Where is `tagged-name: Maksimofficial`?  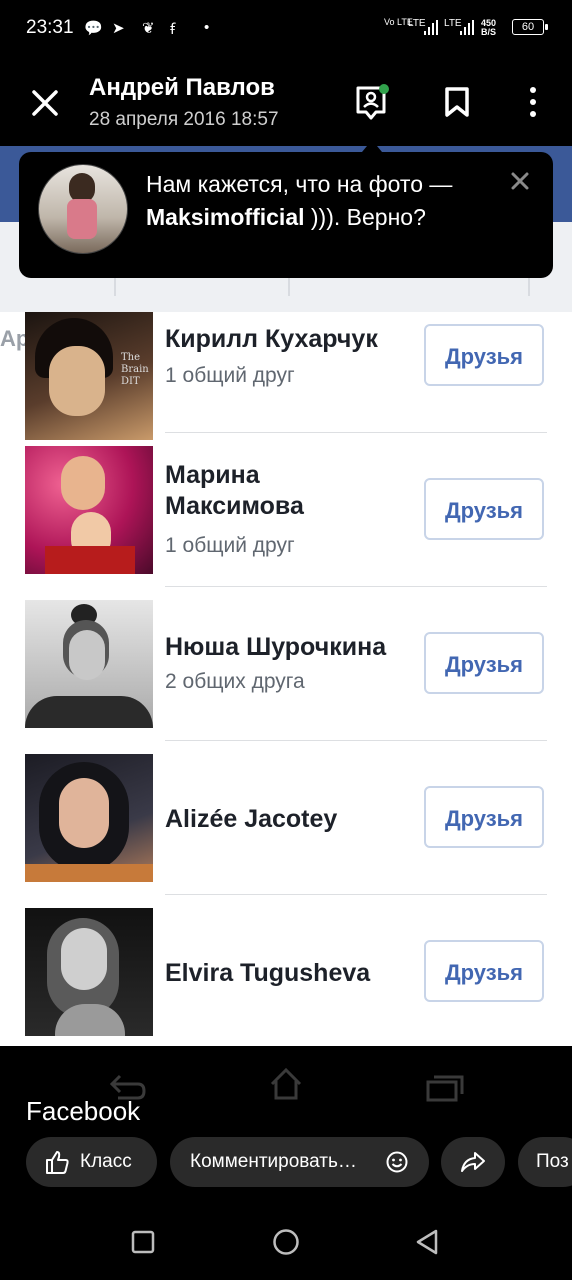 tagged-name: Maksimofficial is located at coordinates (225, 217).